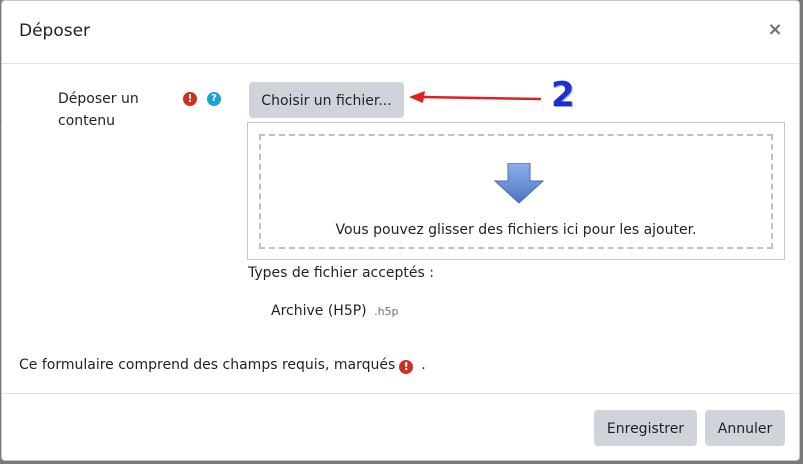 The image size is (803, 464). What do you see at coordinates (386, 311) in the screenshot?
I see `accepted-type-extension: .h5p` at bounding box center [386, 311].